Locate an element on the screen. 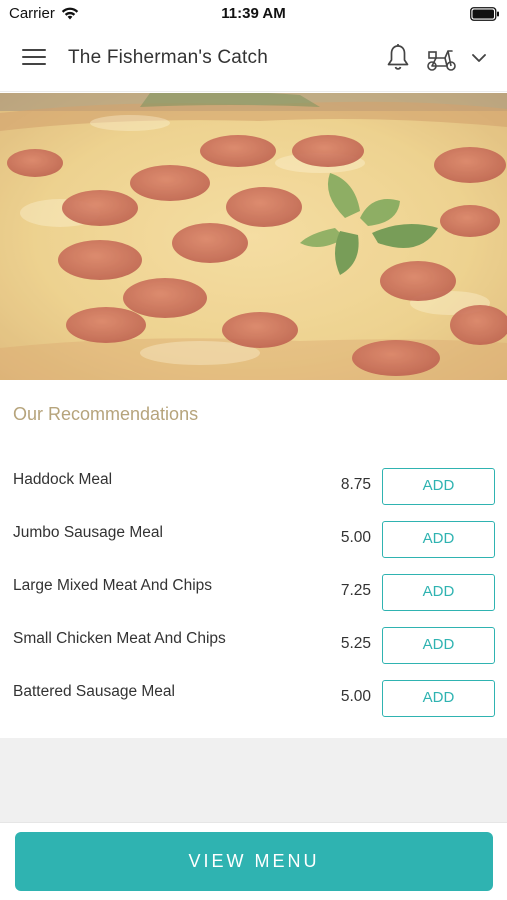  bottom-bar: VIEW MENU is located at coordinates (253, 861).